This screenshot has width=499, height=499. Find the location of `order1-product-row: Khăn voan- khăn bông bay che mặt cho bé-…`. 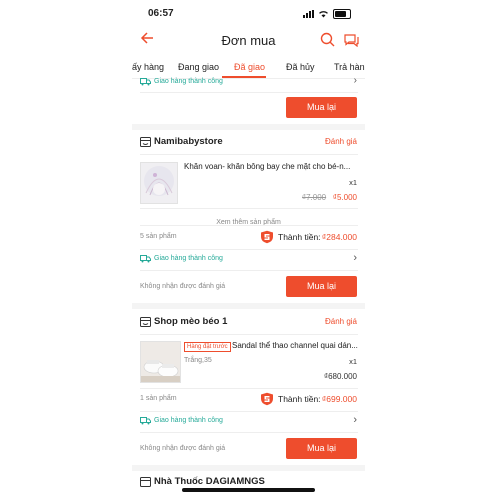

order1-product-row: Khăn voan- khăn bông bay che mặt cho bé-… is located at coordinates (248, 182).